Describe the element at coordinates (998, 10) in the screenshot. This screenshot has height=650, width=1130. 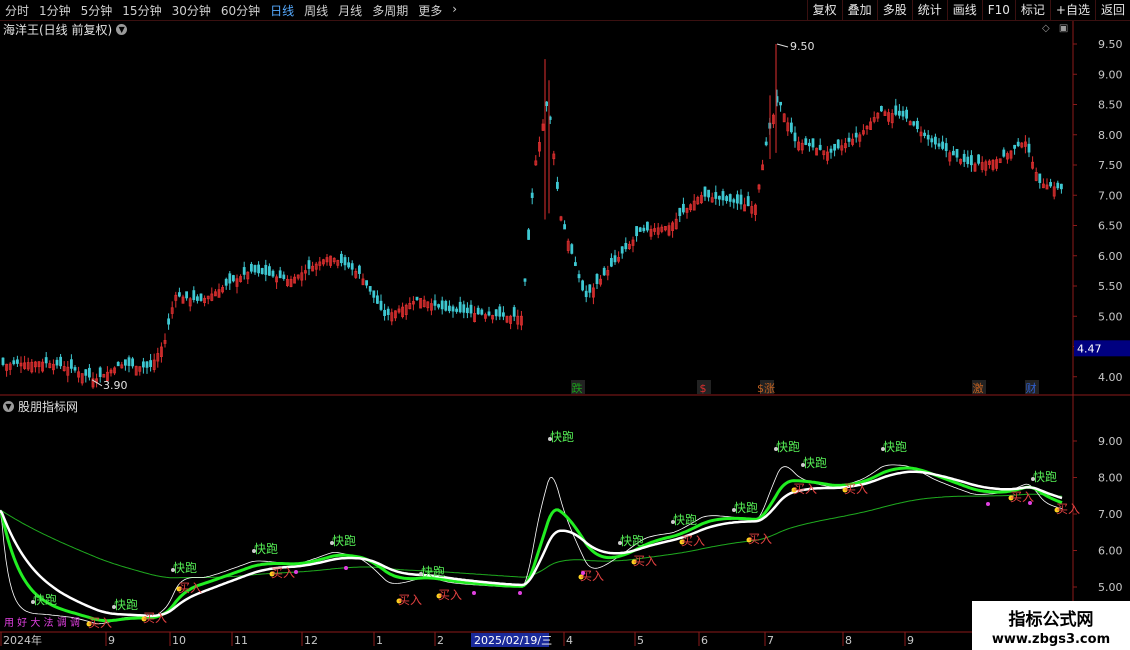
I see `tool-button: F10` at that location.